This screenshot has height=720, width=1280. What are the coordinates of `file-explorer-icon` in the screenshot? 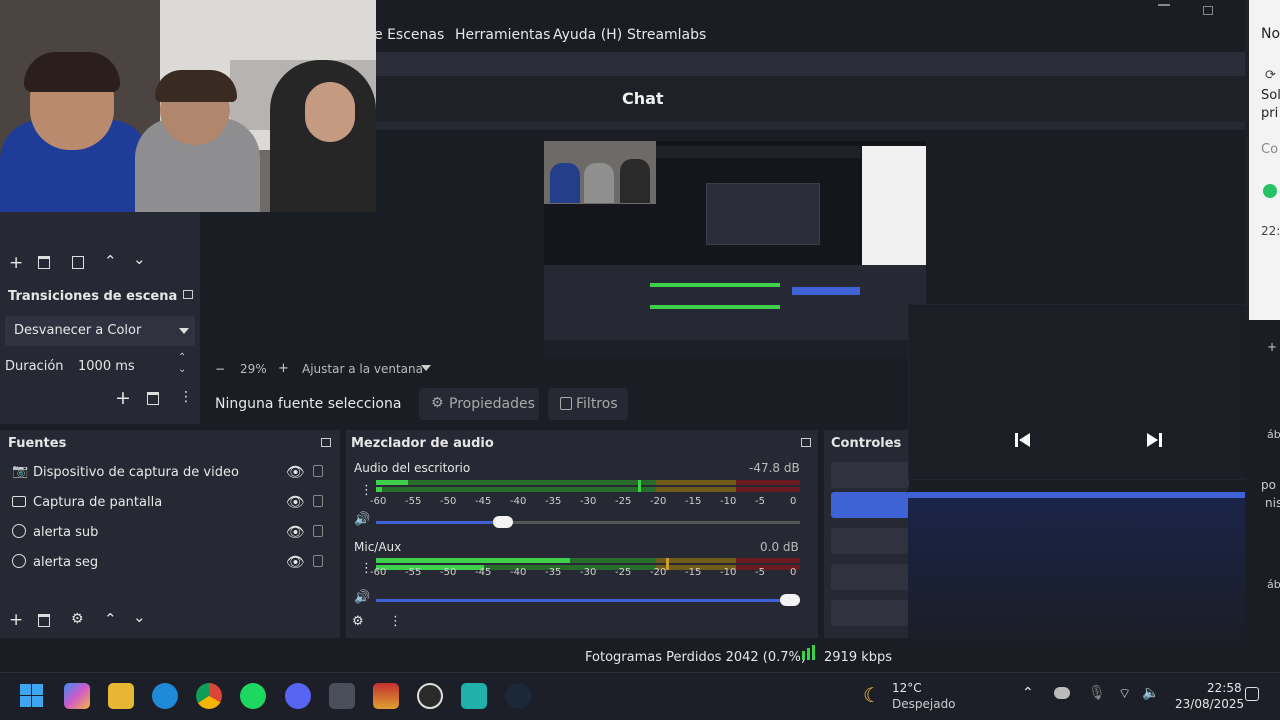 It's located at (121, 696).